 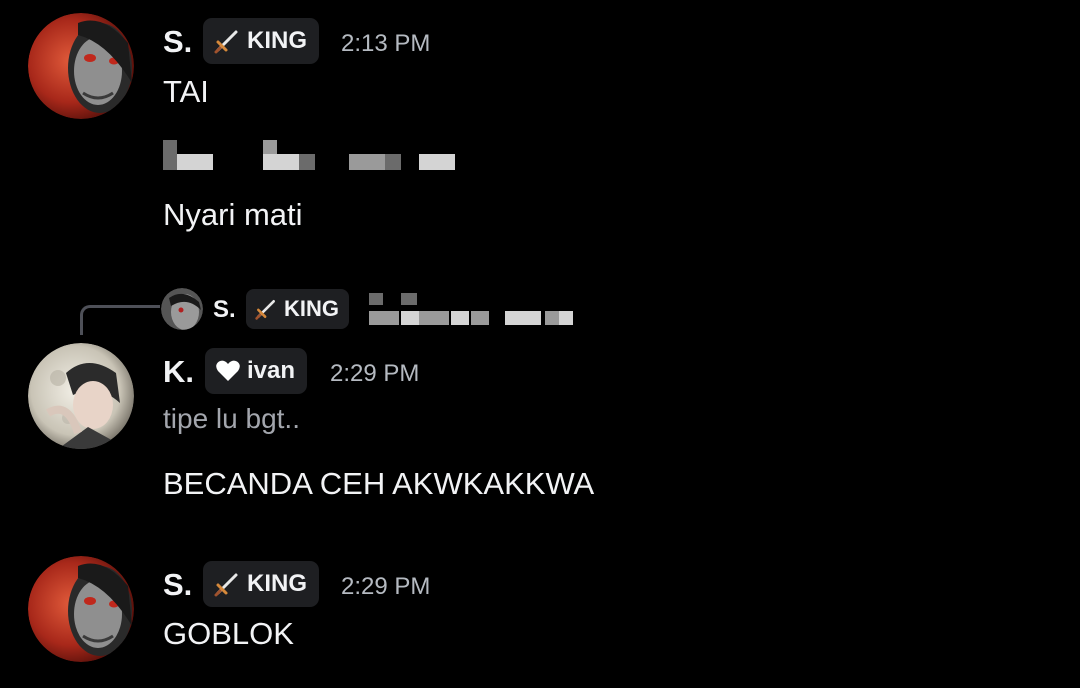 What do you see at coordinates (178, 371) in the screenshot?
I see `username: K.` at bounding box center [178, 371].